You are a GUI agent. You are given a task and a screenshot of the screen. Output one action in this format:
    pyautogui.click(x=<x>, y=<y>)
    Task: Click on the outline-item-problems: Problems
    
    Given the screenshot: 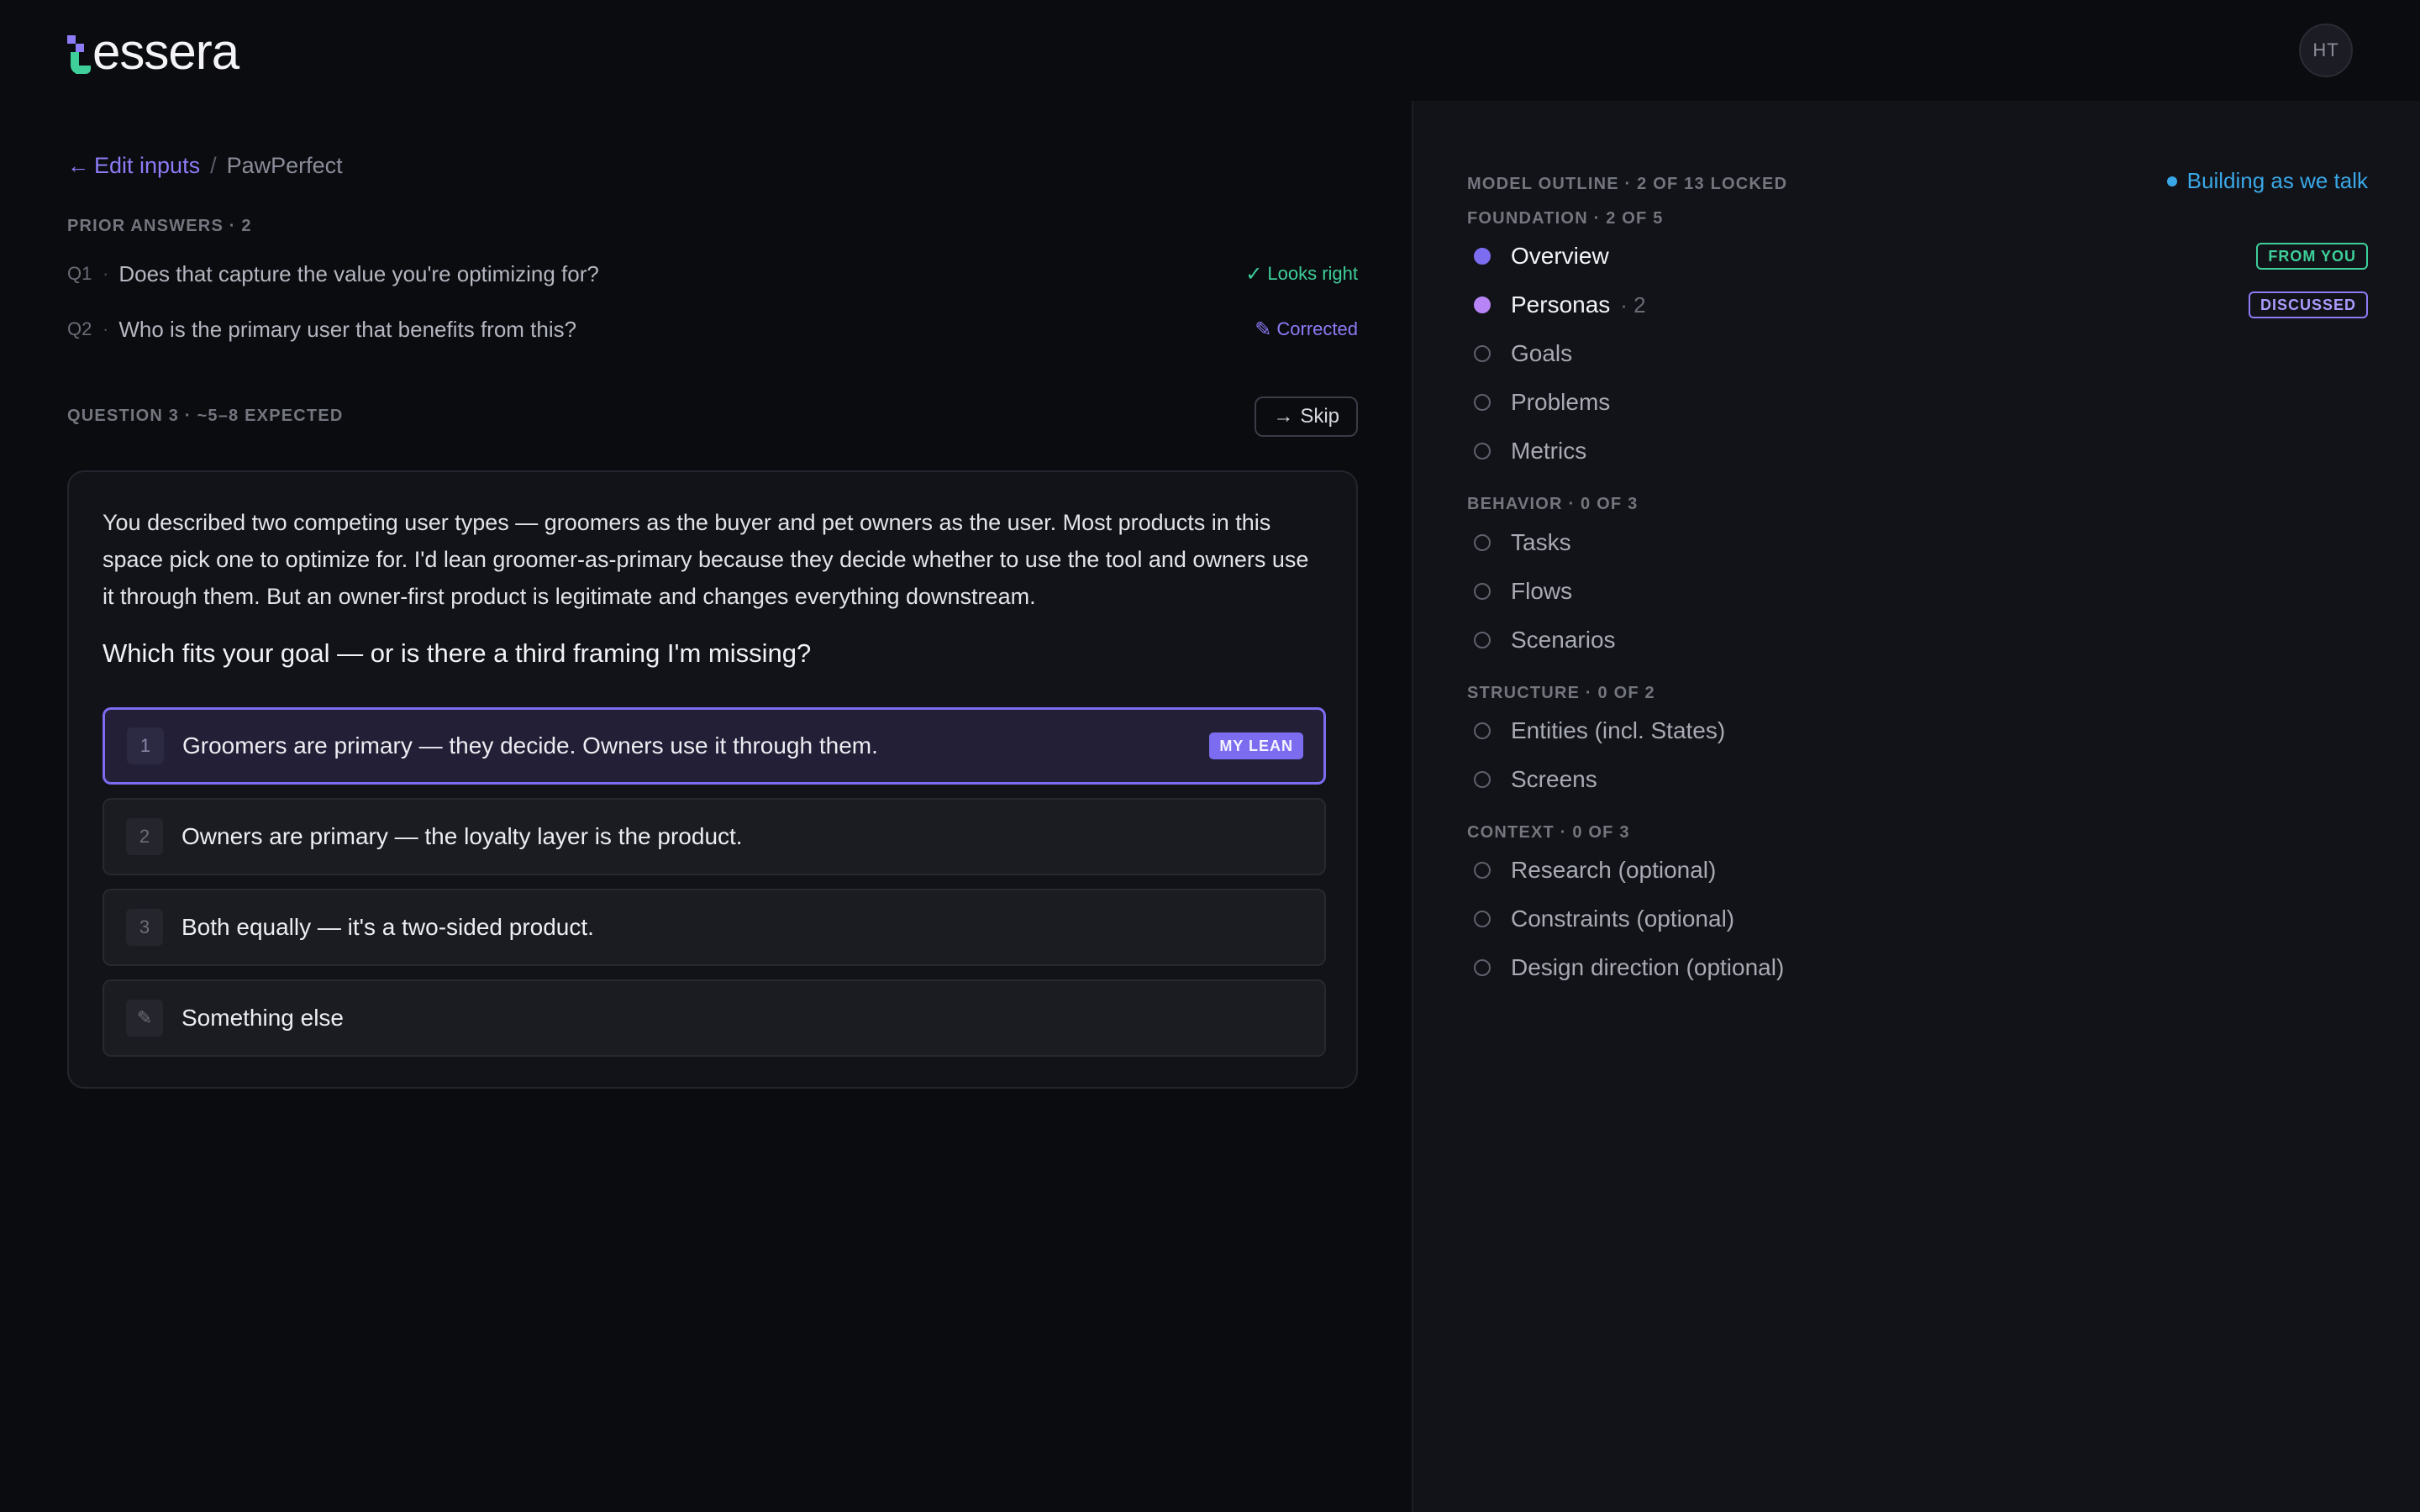 What is the action you would take?
    pyautogui.click(x=1918, y=402)
    